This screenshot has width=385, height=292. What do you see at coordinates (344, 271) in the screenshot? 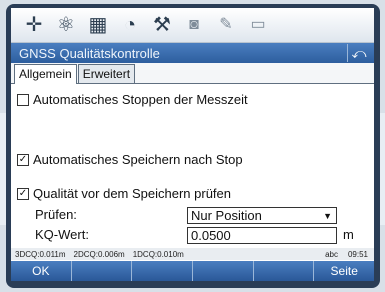
I see `seite-button: Seite` at bounding box center [344, 271].